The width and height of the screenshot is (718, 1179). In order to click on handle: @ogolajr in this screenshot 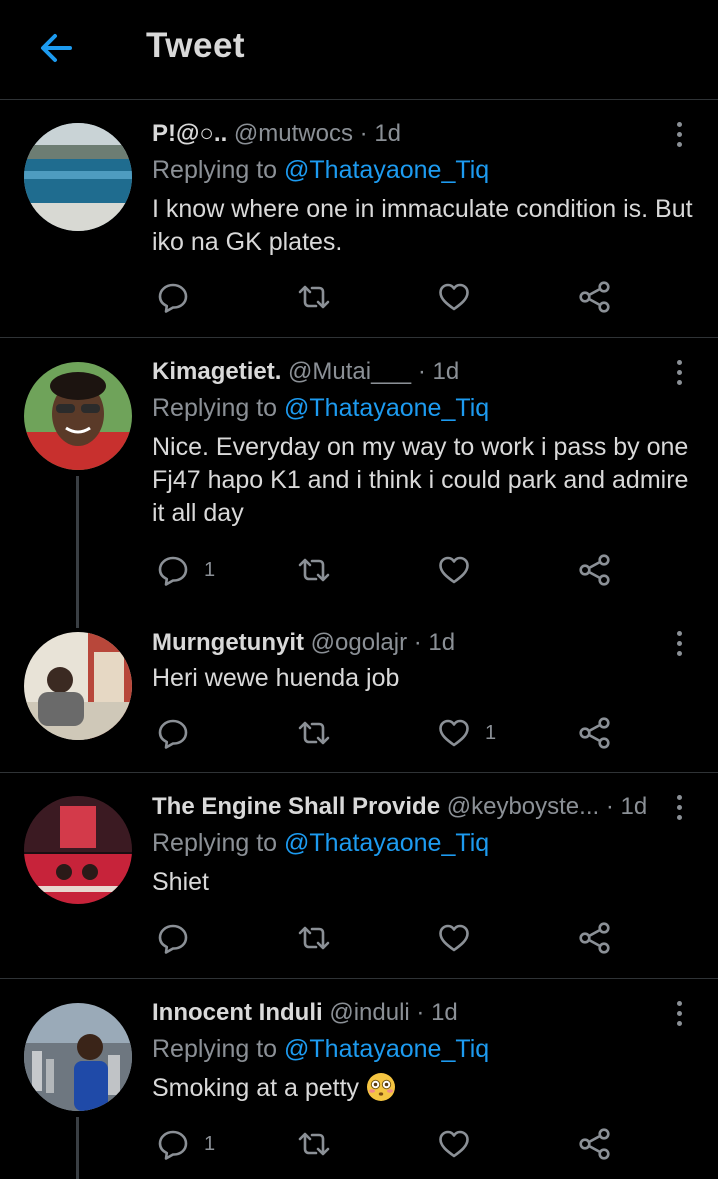, I will do `click(359, 642)`.